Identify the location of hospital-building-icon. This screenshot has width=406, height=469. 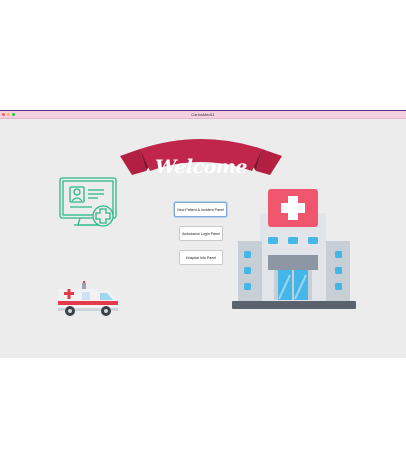
(294, 249).